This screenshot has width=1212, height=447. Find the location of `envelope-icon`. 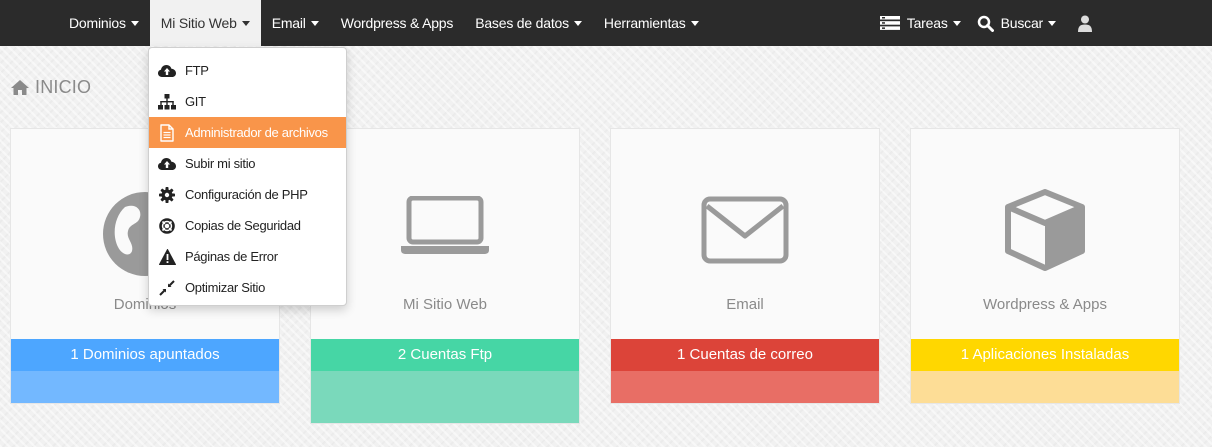

envelope-icon is located at coordinates (745, 230).